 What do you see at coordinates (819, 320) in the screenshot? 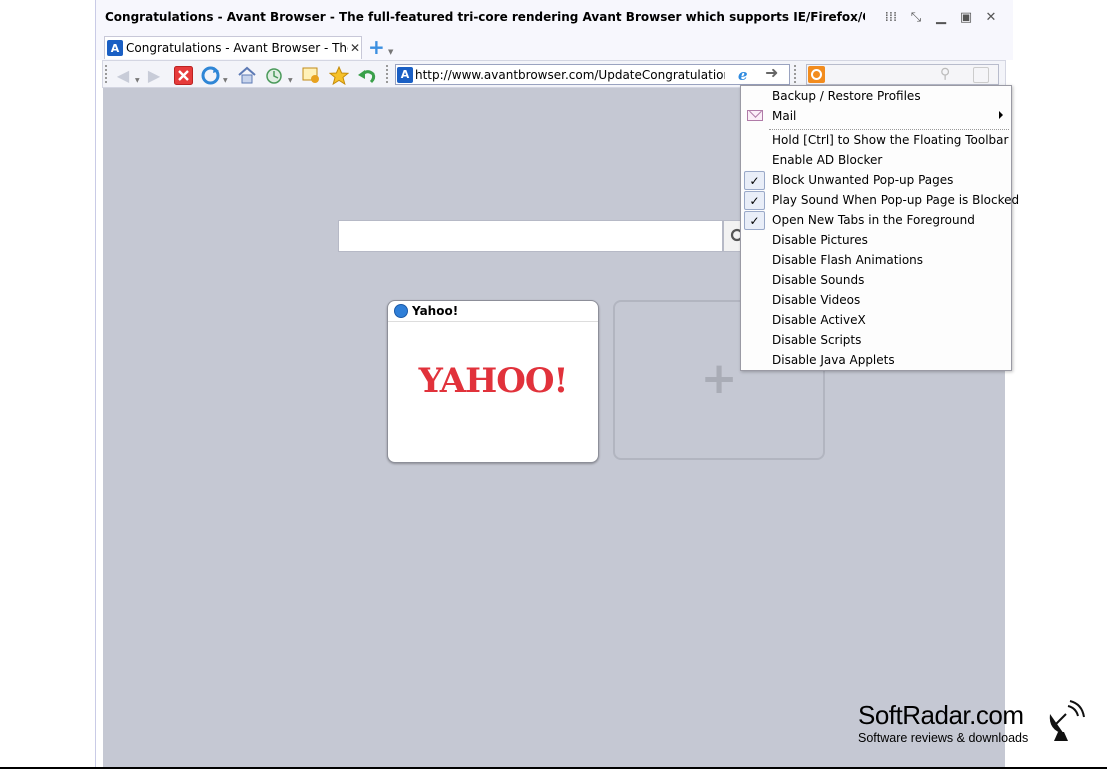
I see `menu-item-label: Disable ActiveX` at bounding box center [819, 320].